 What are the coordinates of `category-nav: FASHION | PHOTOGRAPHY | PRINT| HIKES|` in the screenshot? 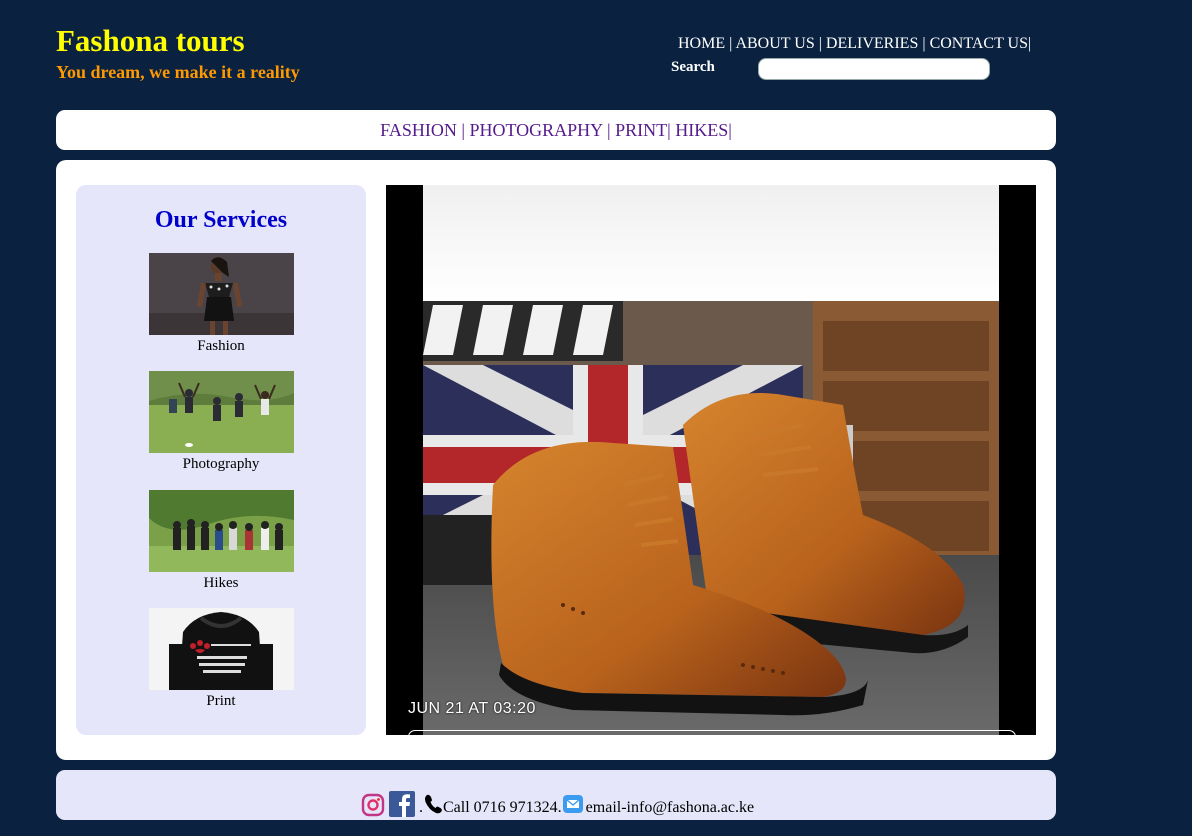 It's located at (556, 130).